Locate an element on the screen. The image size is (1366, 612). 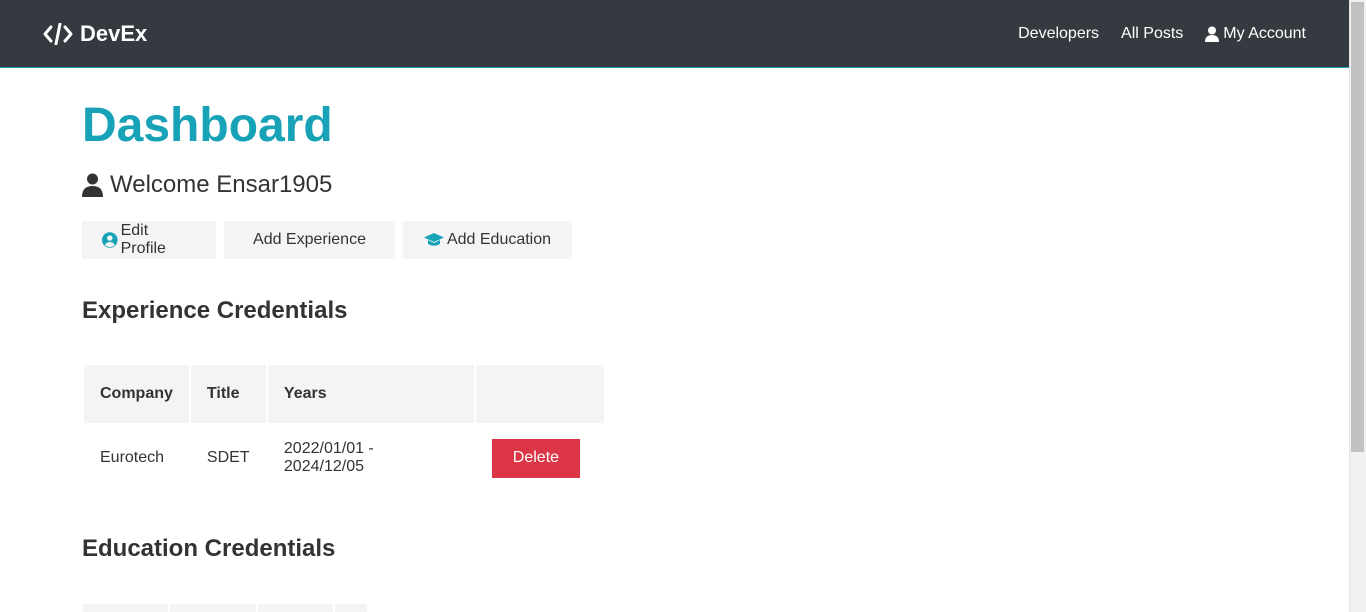
graduation-cap-icon is located at coordinates (433, 239).